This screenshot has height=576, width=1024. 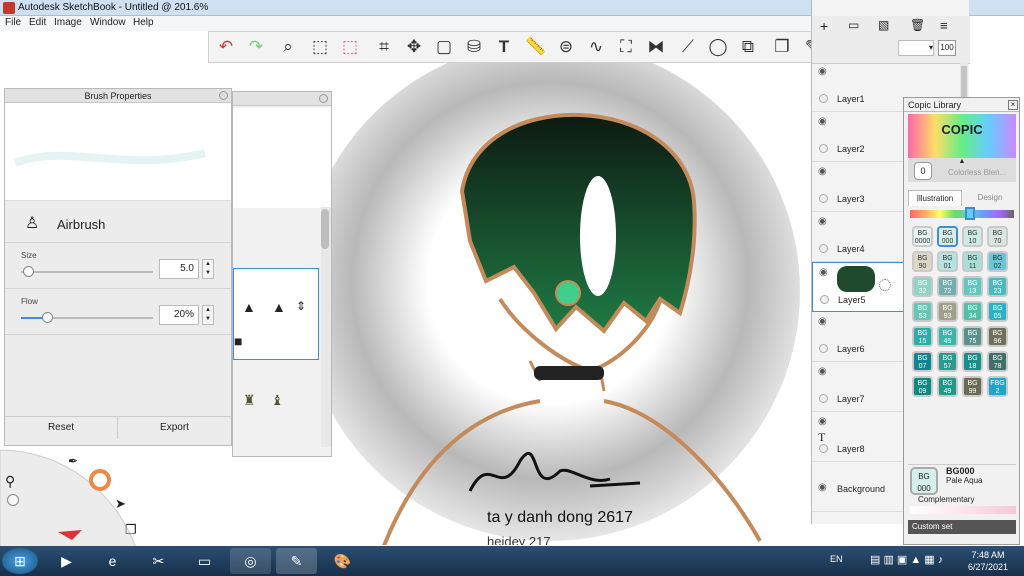 What do you see at coordinates (208, 269) in the screenshot?
I see `size-stepper: ▲ ▼` at bounding box center [208, 269].